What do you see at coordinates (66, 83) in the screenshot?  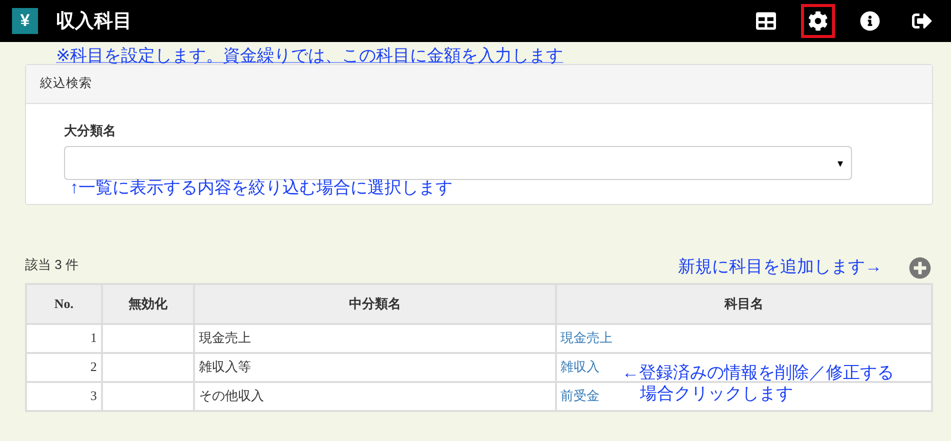 I see `panel-title: 絞込検索` at bounding box center [66, 83].